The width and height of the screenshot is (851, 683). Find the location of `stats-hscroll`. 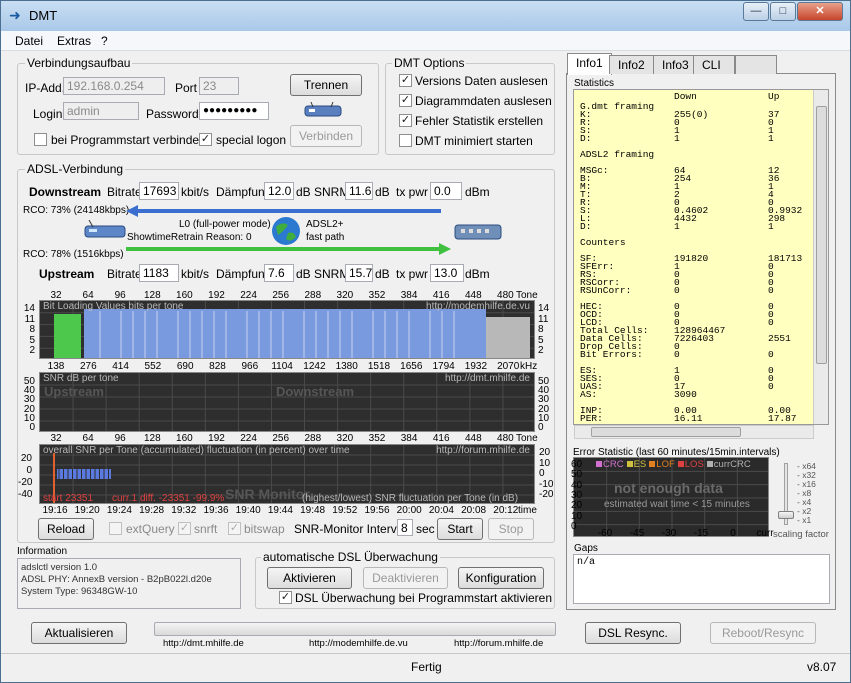

stats-hscroll is located at coordinates (694, 432).